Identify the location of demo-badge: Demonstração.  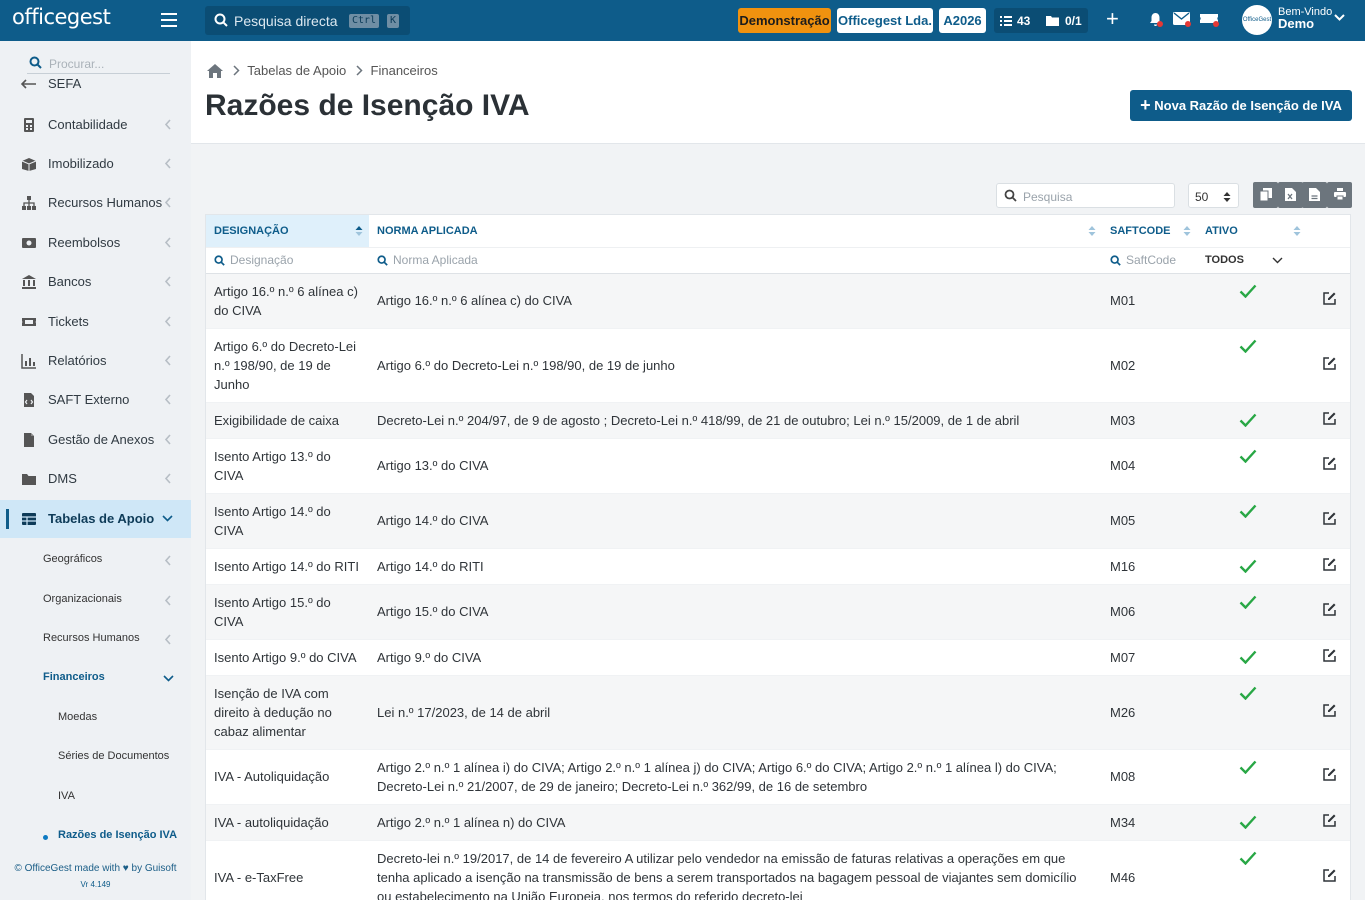
(784, 20).